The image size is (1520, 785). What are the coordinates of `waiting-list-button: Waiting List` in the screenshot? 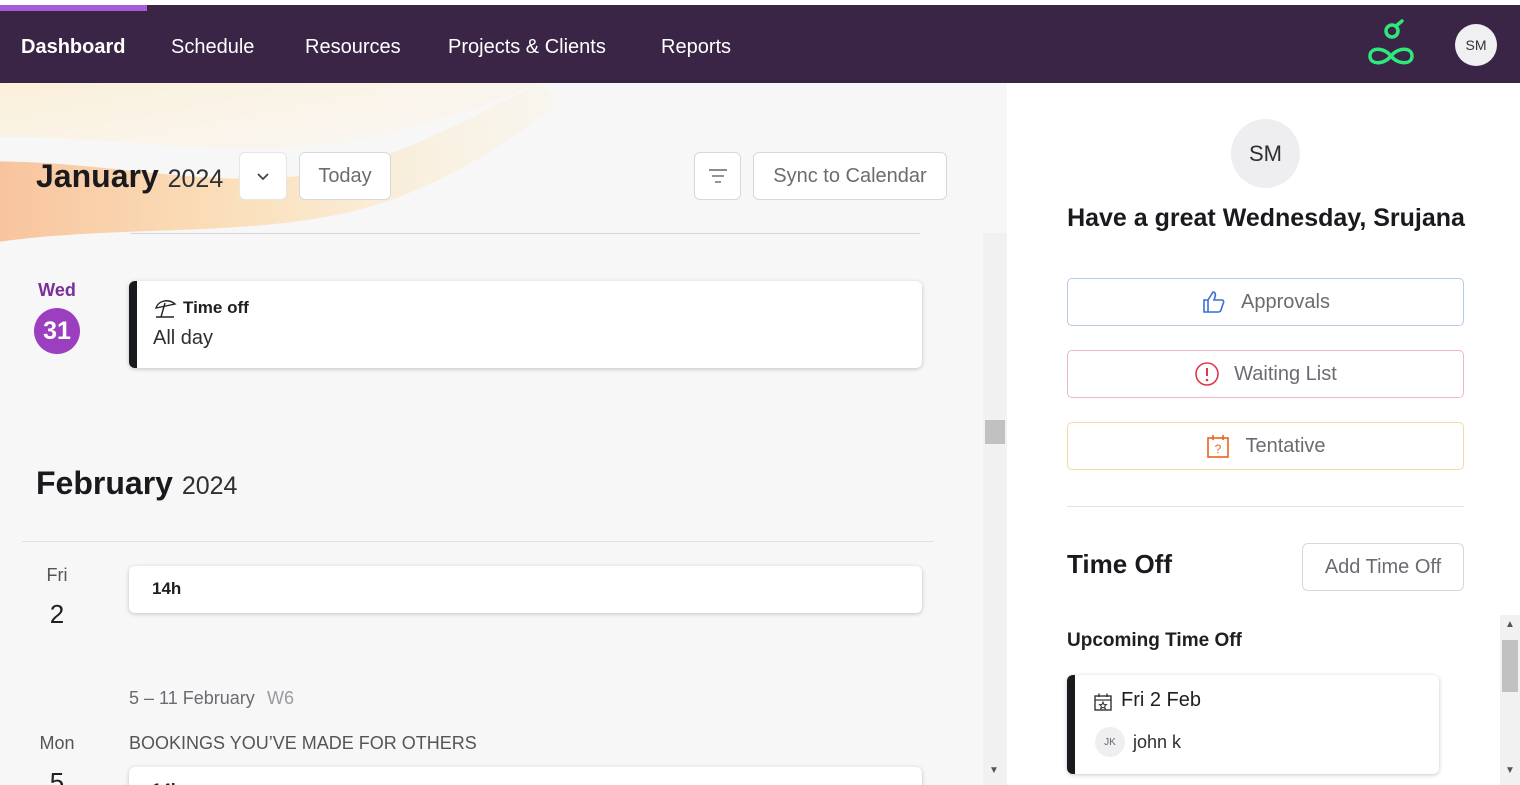 It's located at (1265, 374).